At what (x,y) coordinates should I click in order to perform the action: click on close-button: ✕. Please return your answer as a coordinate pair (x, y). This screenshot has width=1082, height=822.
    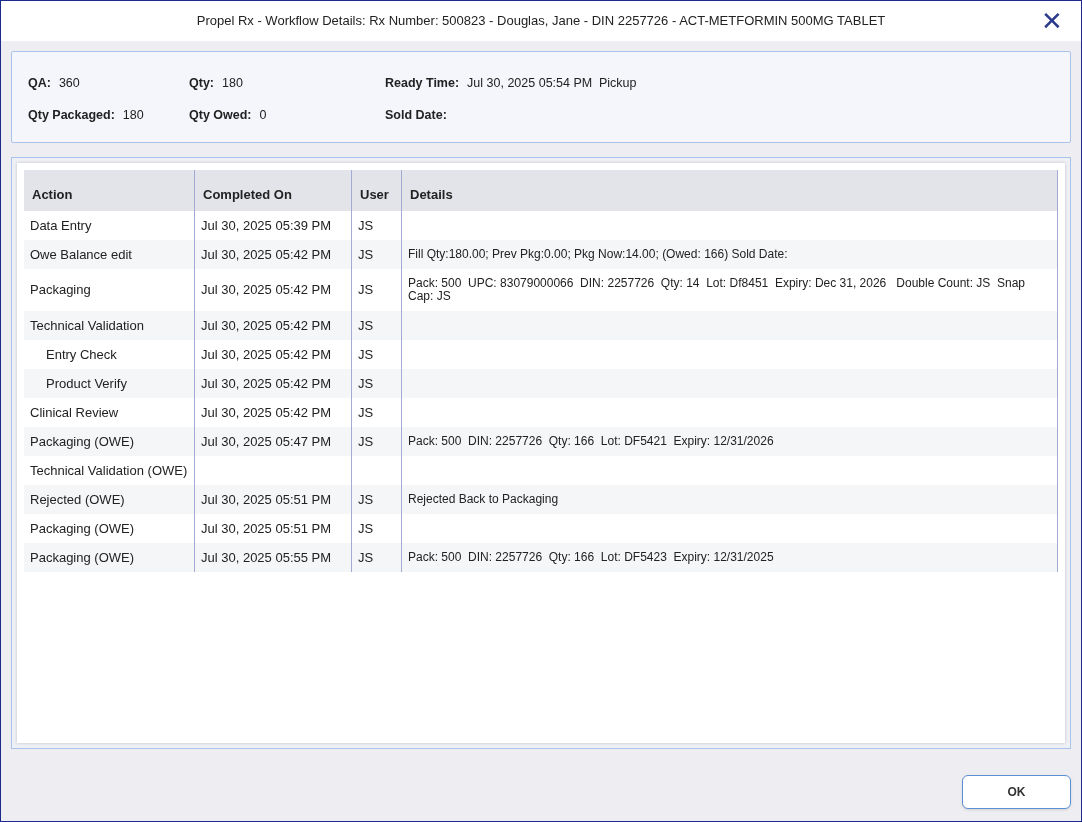
    Looking at the image, I should click on (1052, 21).